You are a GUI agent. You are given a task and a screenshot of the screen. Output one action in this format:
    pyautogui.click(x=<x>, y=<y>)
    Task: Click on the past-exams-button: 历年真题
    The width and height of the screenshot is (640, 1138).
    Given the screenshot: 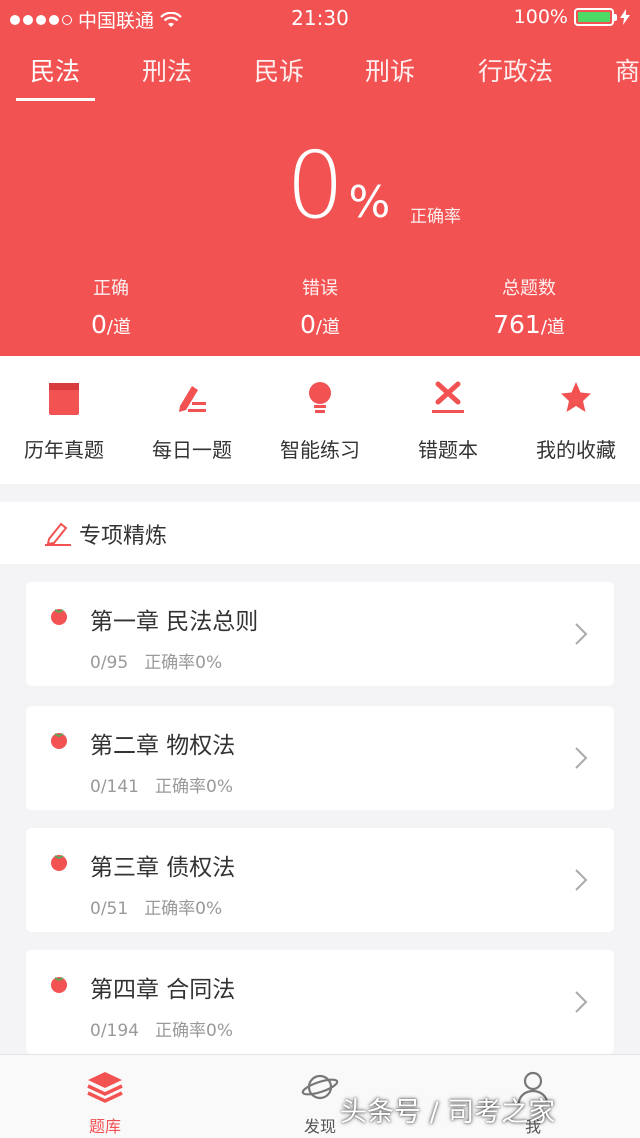 What is the action you would take?
    pyautogui.click(x=64, y=420)
    